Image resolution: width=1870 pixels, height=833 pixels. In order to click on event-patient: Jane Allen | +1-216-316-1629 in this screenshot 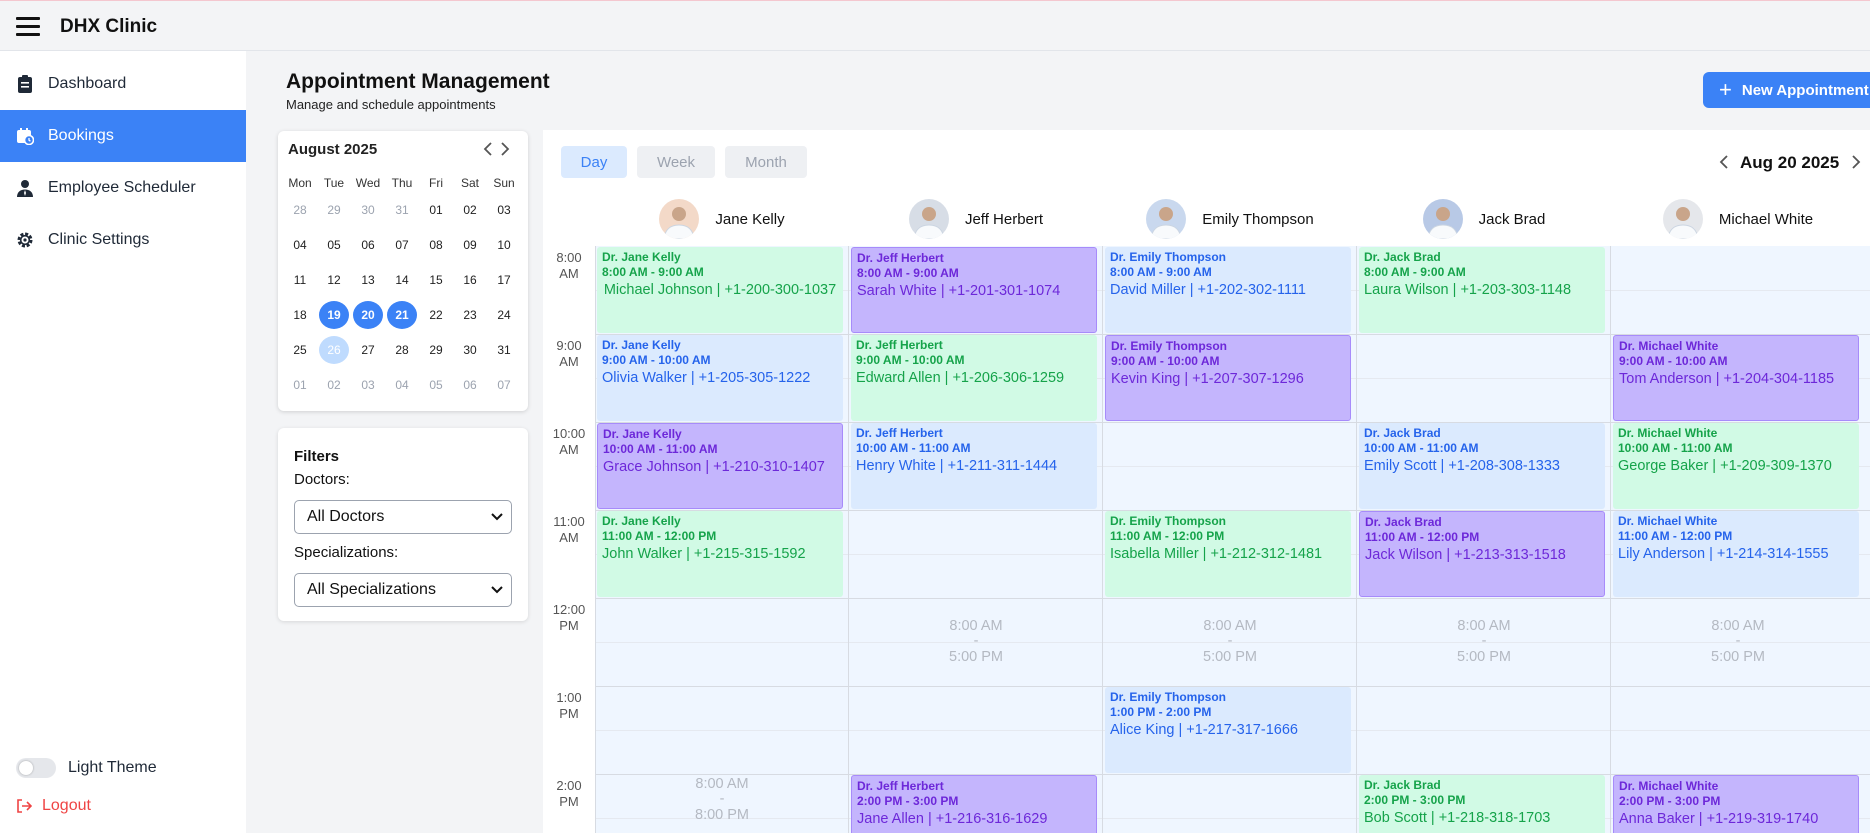, I will do `click(952, 819)`.